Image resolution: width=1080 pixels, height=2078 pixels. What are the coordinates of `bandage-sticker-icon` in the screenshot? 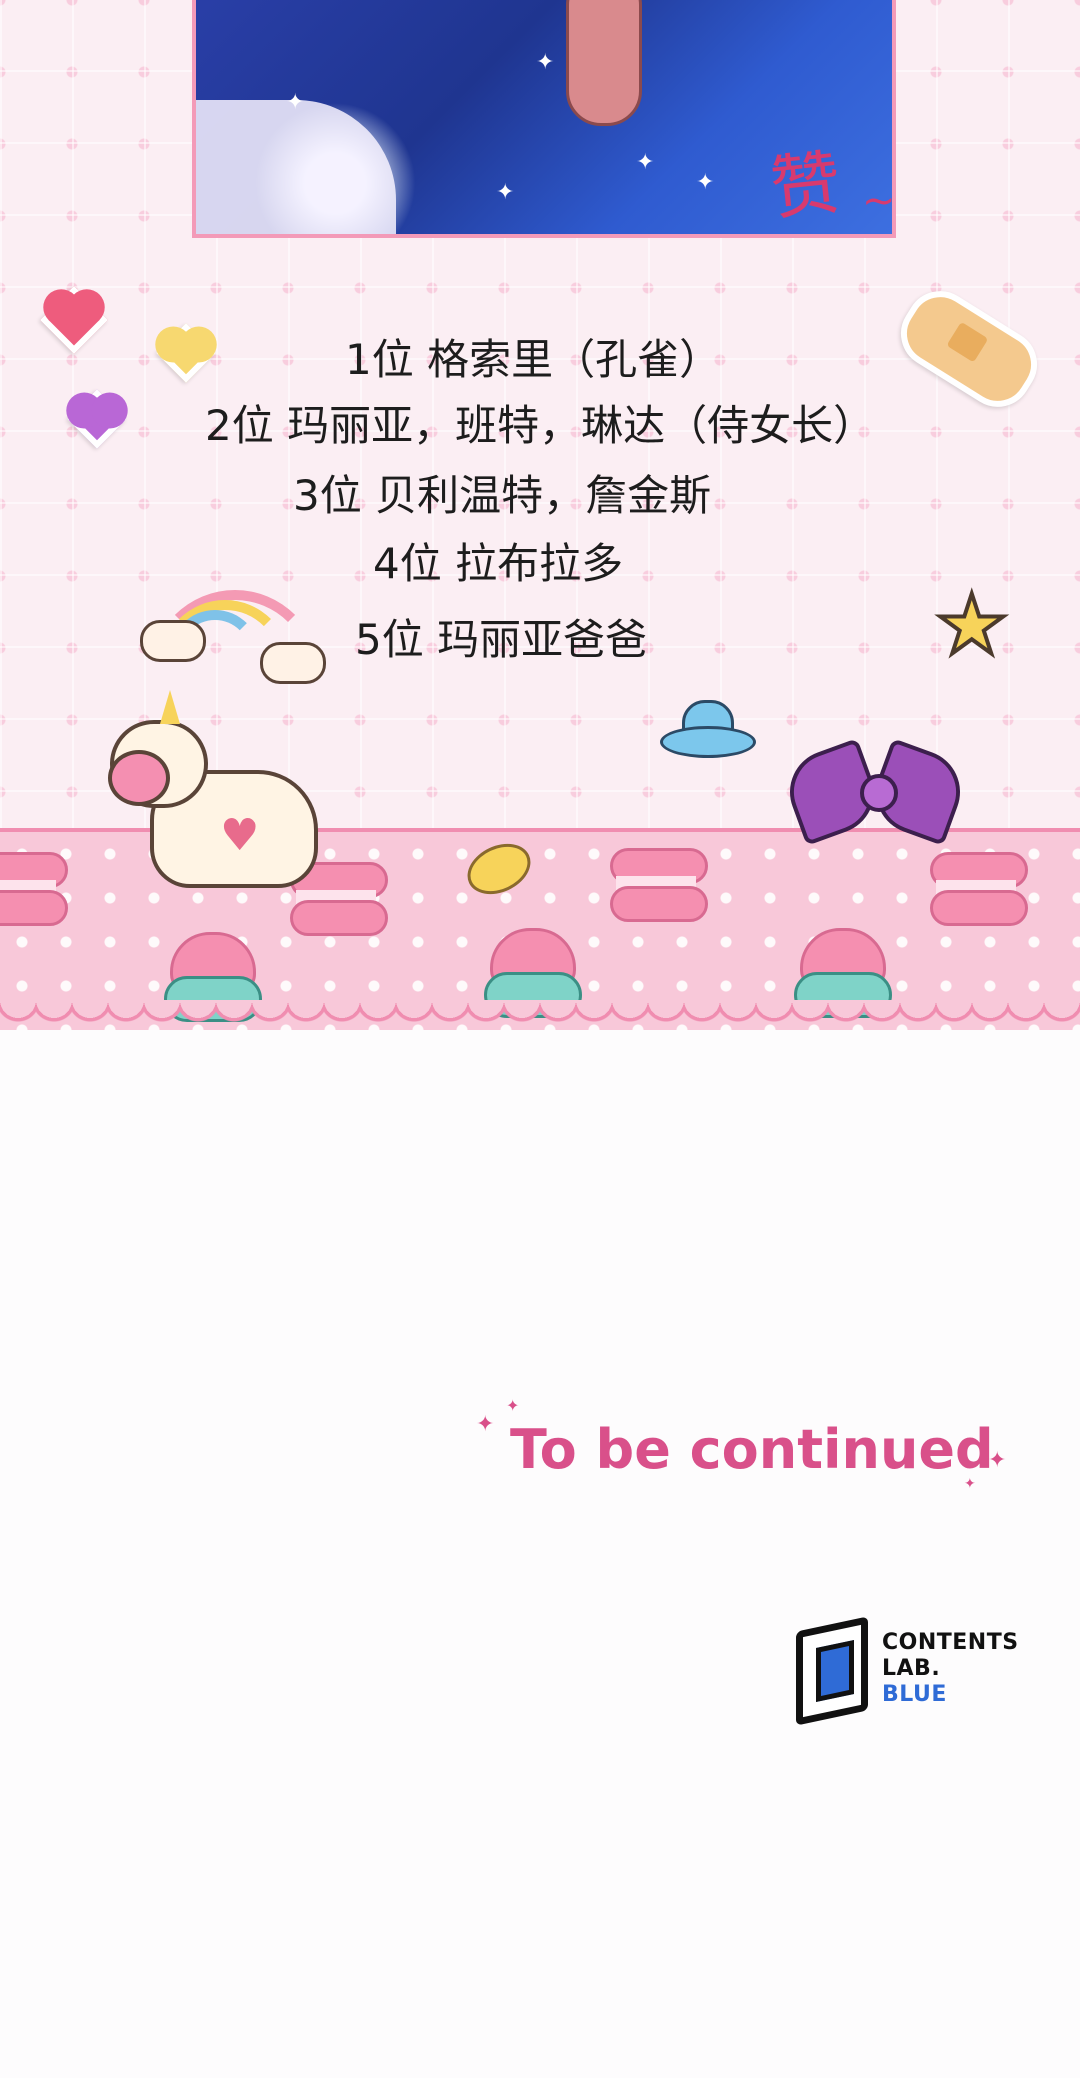 It's located at (969, 349).